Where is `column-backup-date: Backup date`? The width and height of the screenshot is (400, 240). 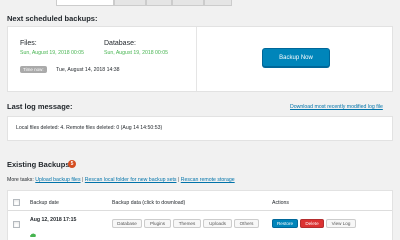
column-backup-date: Backup date is located at coordinates (44, 203).